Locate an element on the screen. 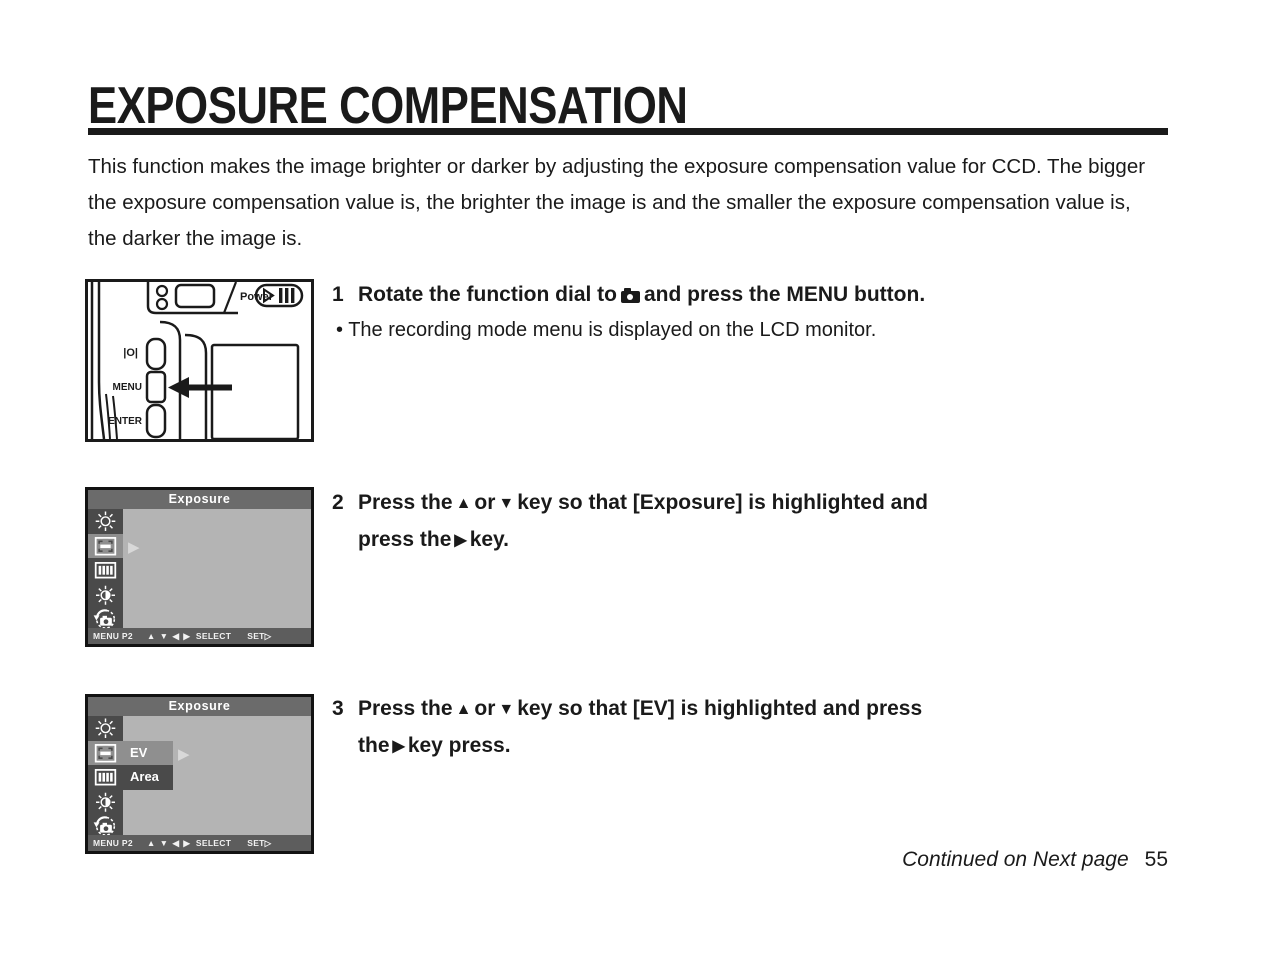 Image resolution: width=1268 pixels, height=954 pixels. step-1-head-after: and press the MENU button. is located at coordinates (784, 294).